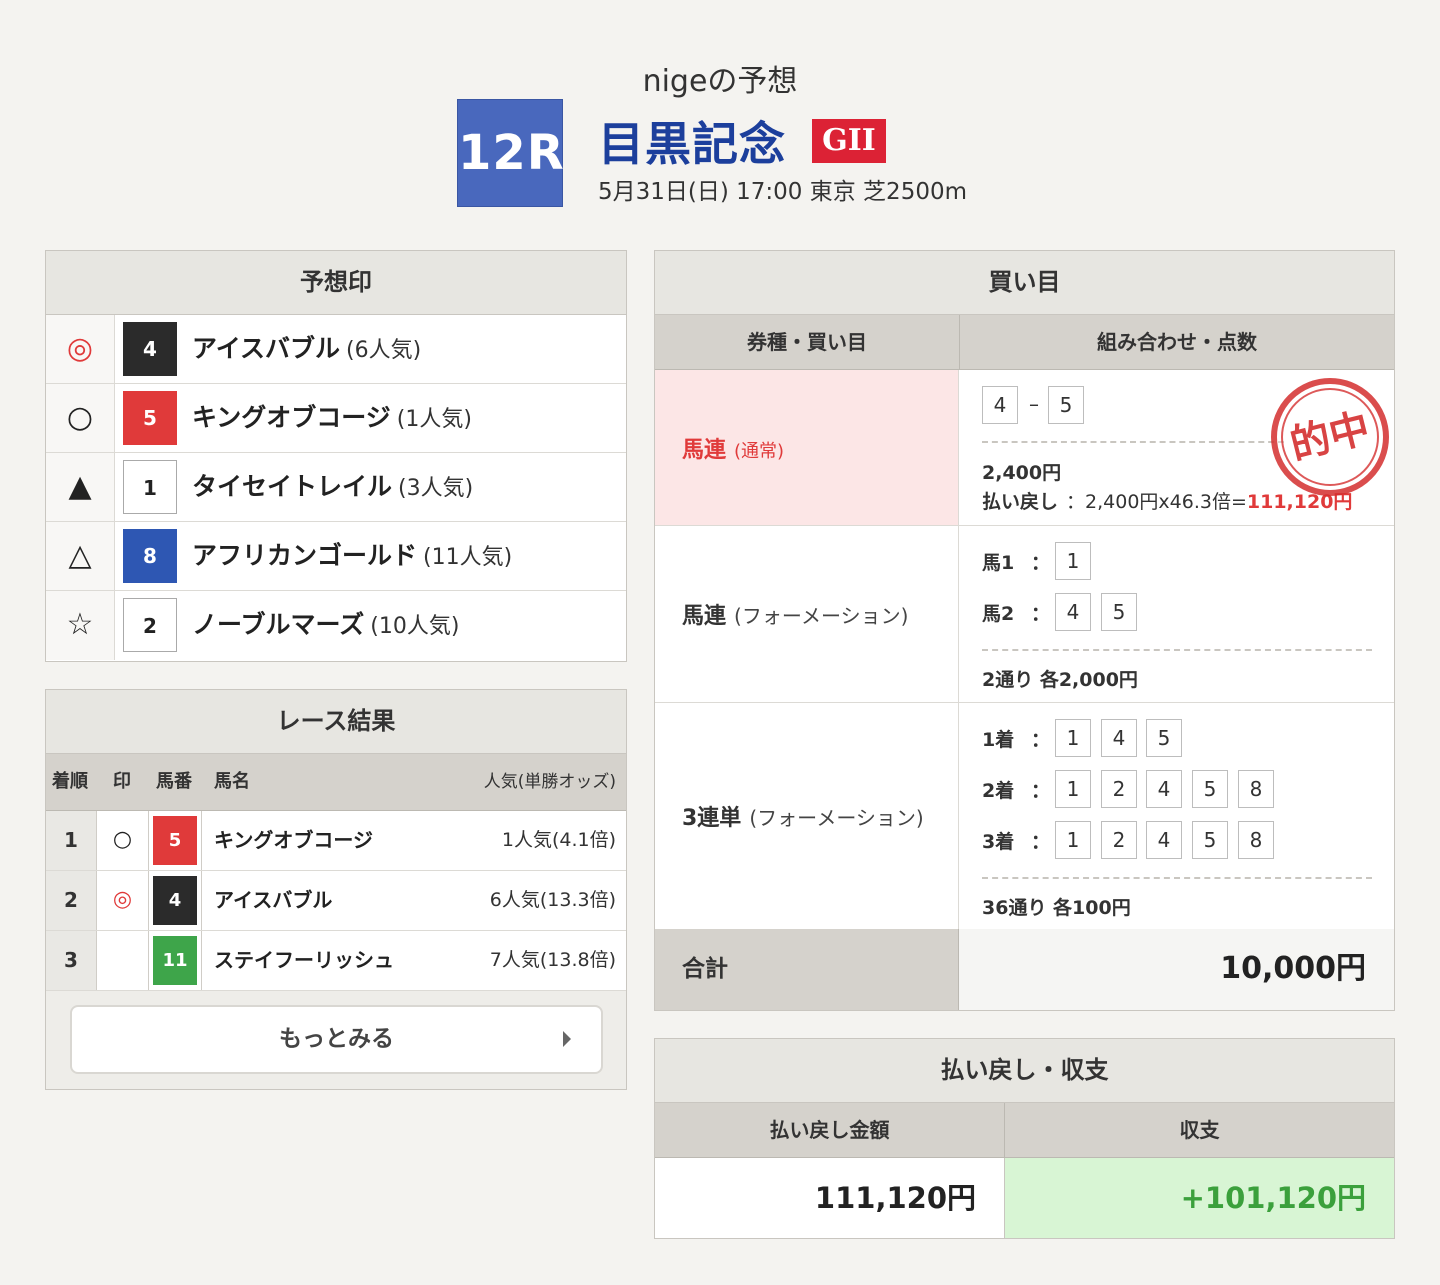 The height and width of the screenshot is (1285, 1440). Describe the element at coordinates (123, 960) in the screenshot. I see `empty-mark` at that location.